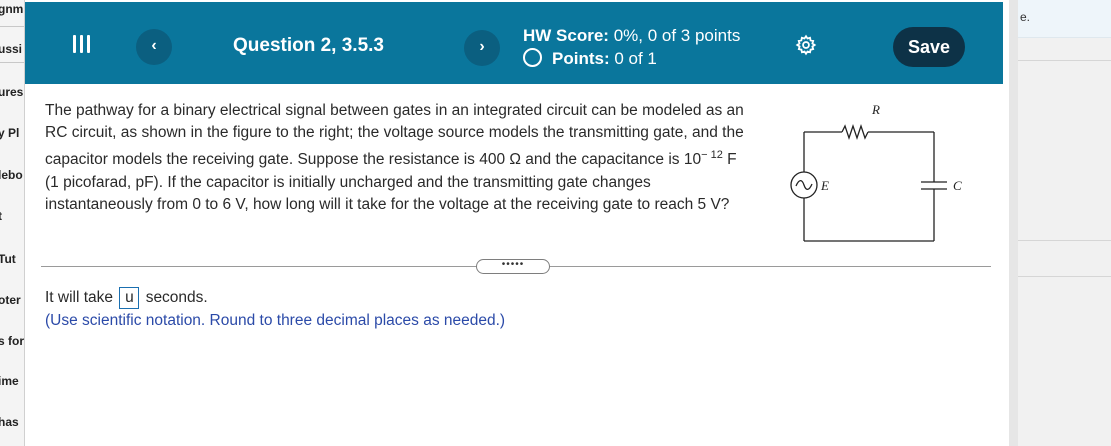  Describe the element at coordinates (1064, 19) in the screenshot. I see `right-banner` at that location.